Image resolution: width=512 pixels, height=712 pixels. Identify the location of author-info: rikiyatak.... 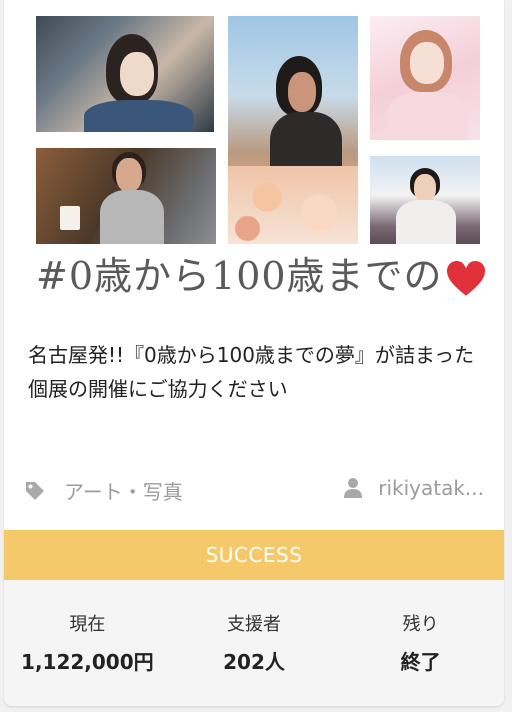
(414, 488).